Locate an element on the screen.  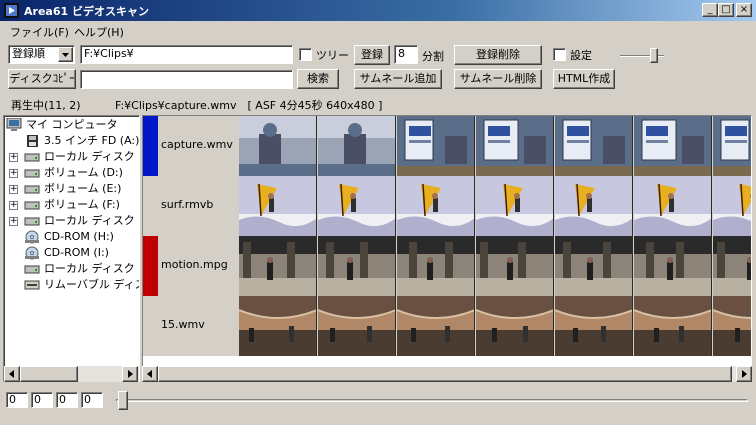
grid-scroll-left-button is located at coordinates (150, 374).